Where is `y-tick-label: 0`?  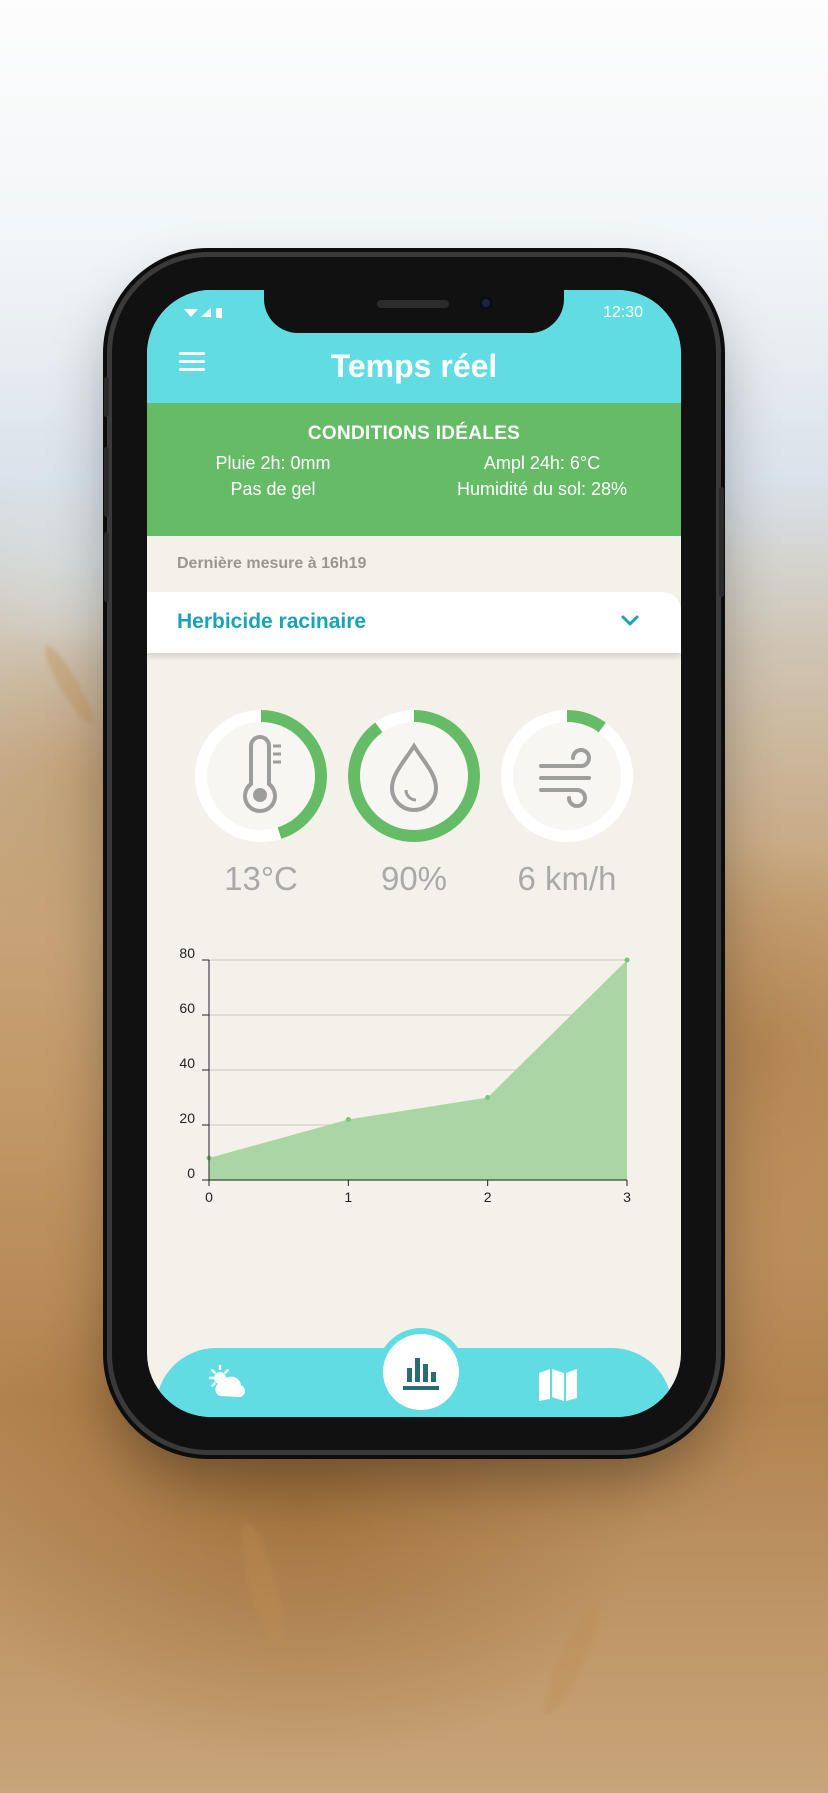
y-tick-label: 0 is located at coordinates (191, 1173).